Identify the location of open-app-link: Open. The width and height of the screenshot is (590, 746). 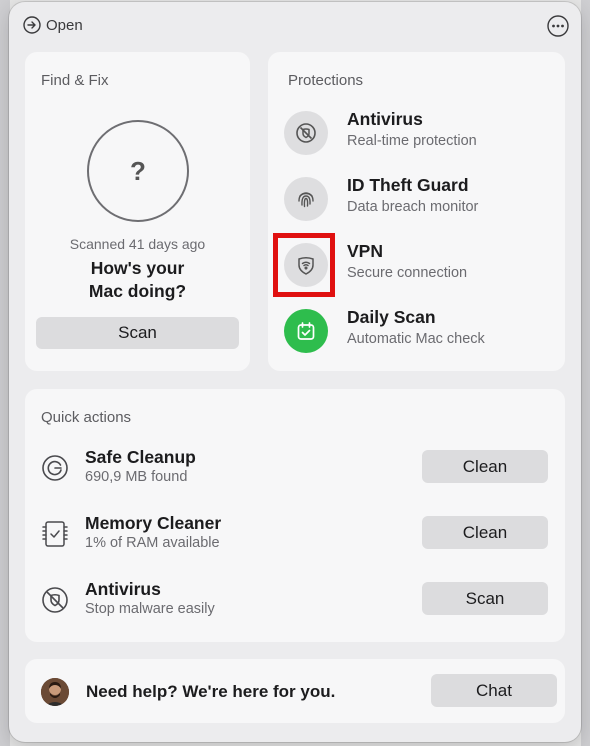
(53, 25).